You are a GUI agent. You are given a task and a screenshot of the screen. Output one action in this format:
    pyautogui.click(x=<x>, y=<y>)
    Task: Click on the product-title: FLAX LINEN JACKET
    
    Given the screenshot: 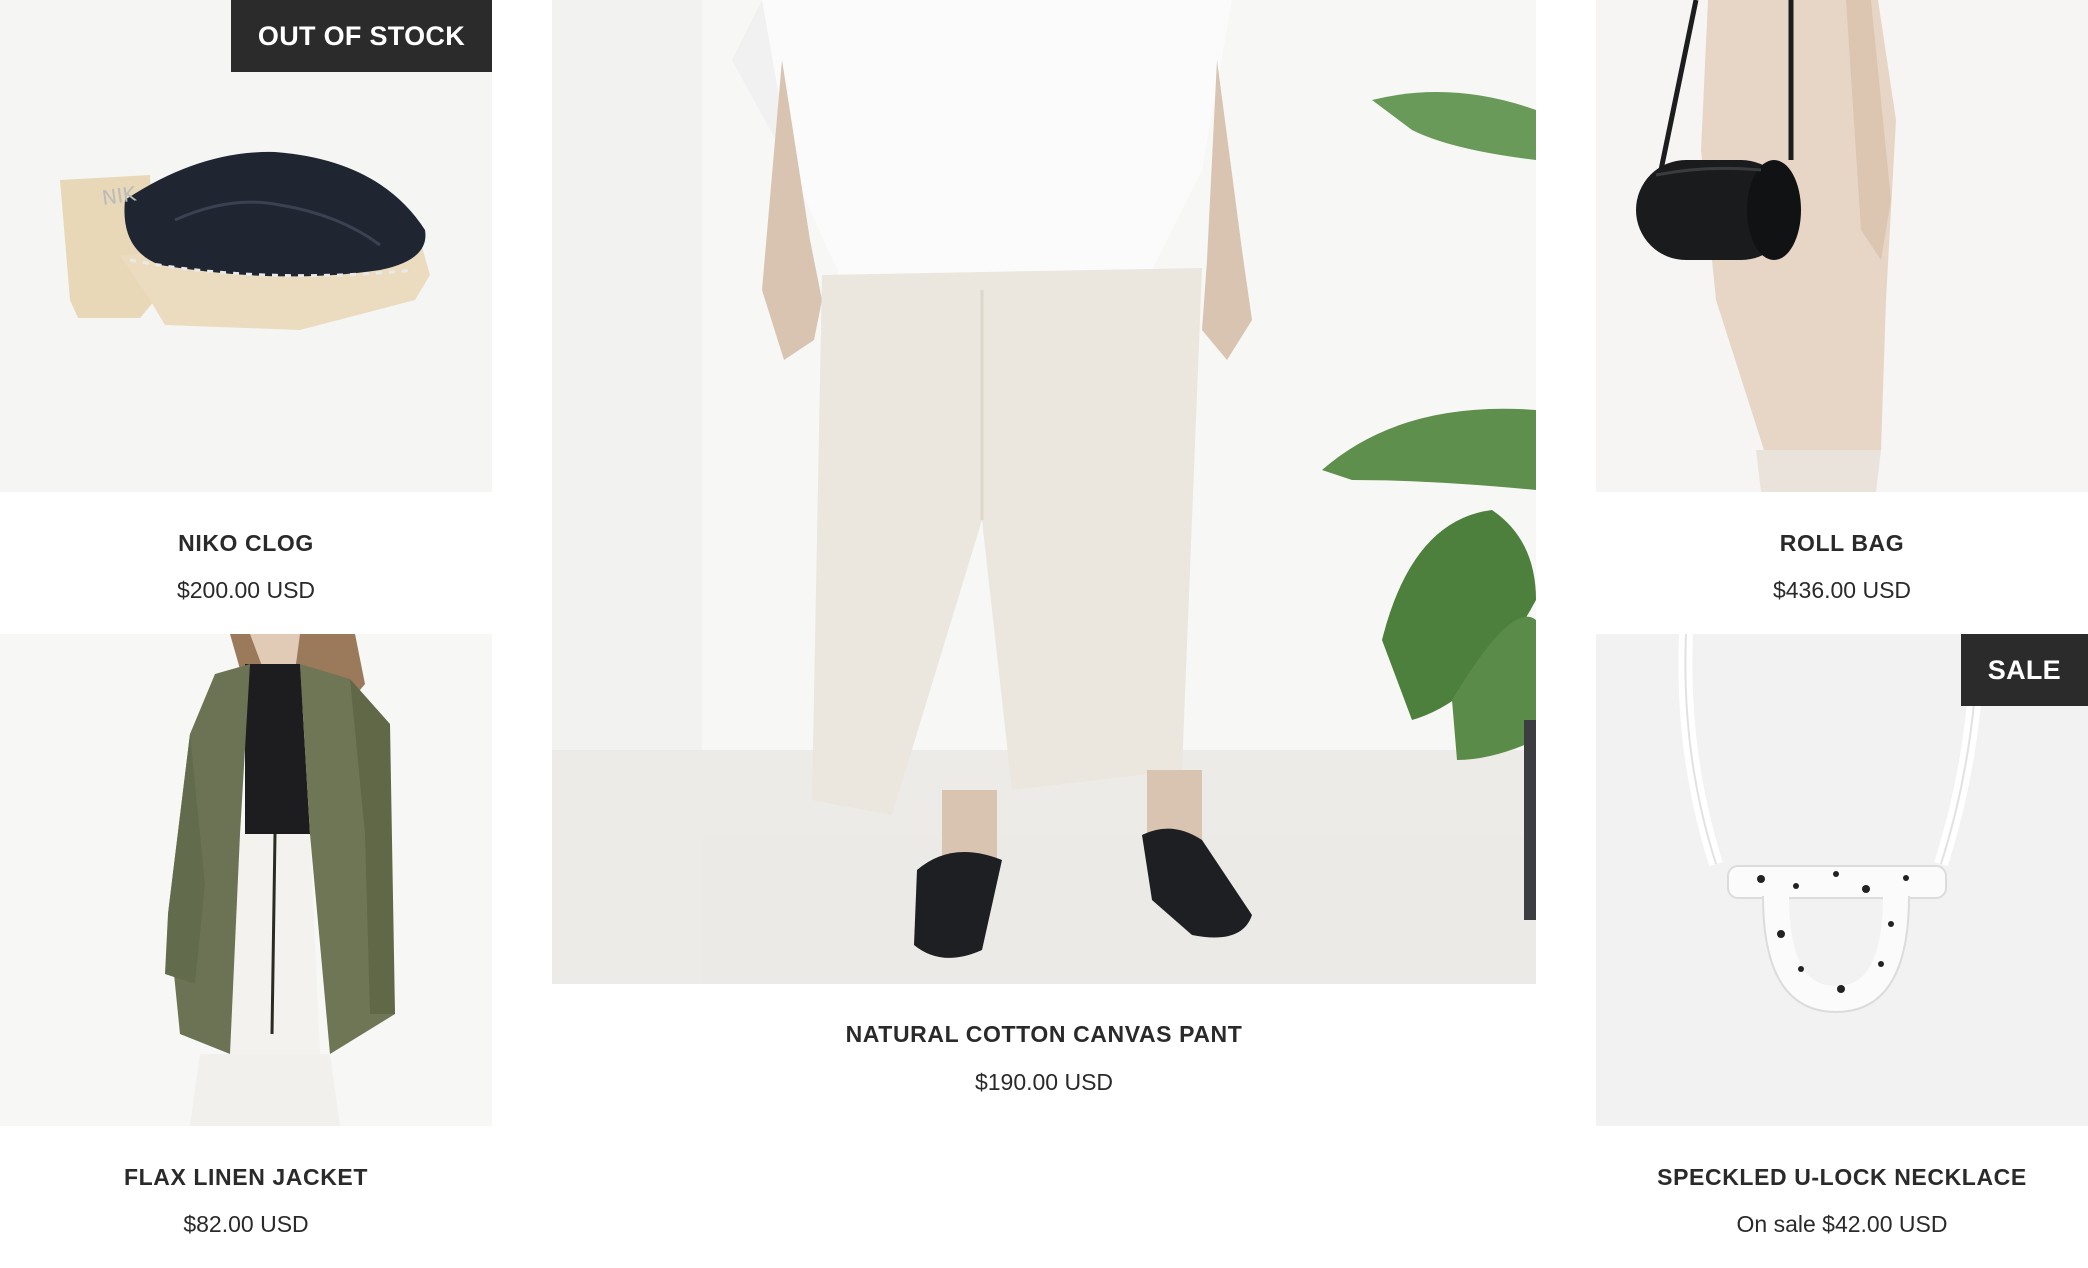 What is the action you would take?
    pyautogui.click(x=246, y=1177)
    